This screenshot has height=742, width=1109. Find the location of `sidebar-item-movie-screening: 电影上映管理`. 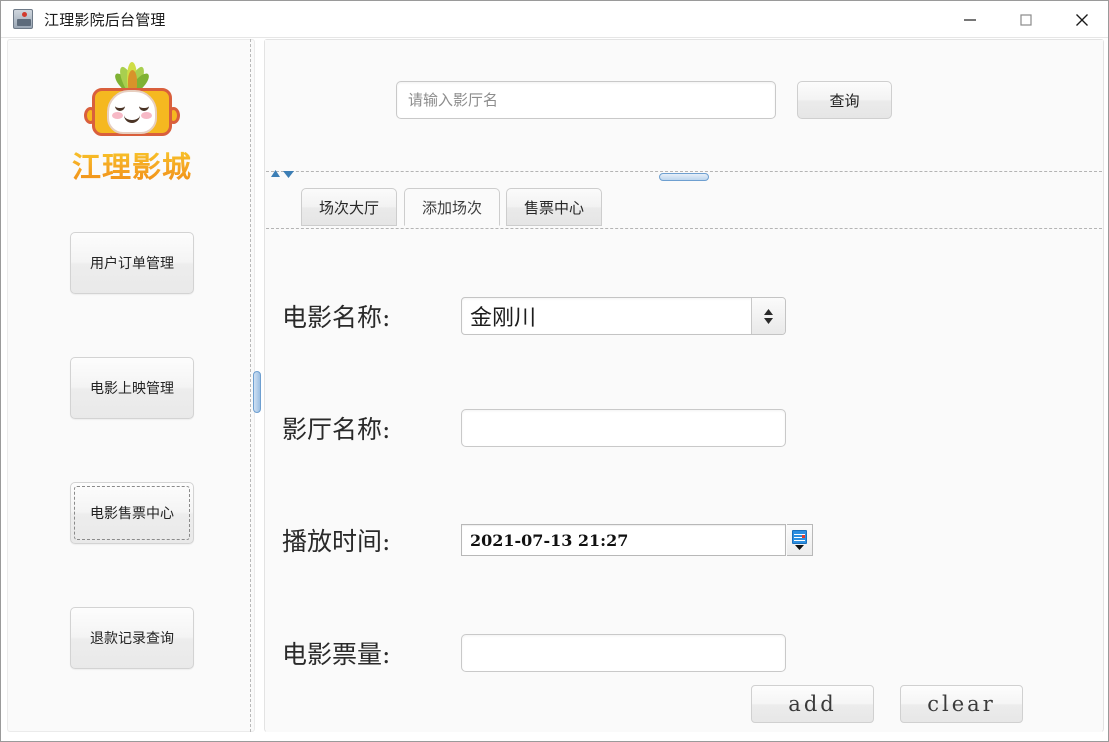

sidebar-item-movie-screening: 电影上映管理 is located at coordinates (132, 388).